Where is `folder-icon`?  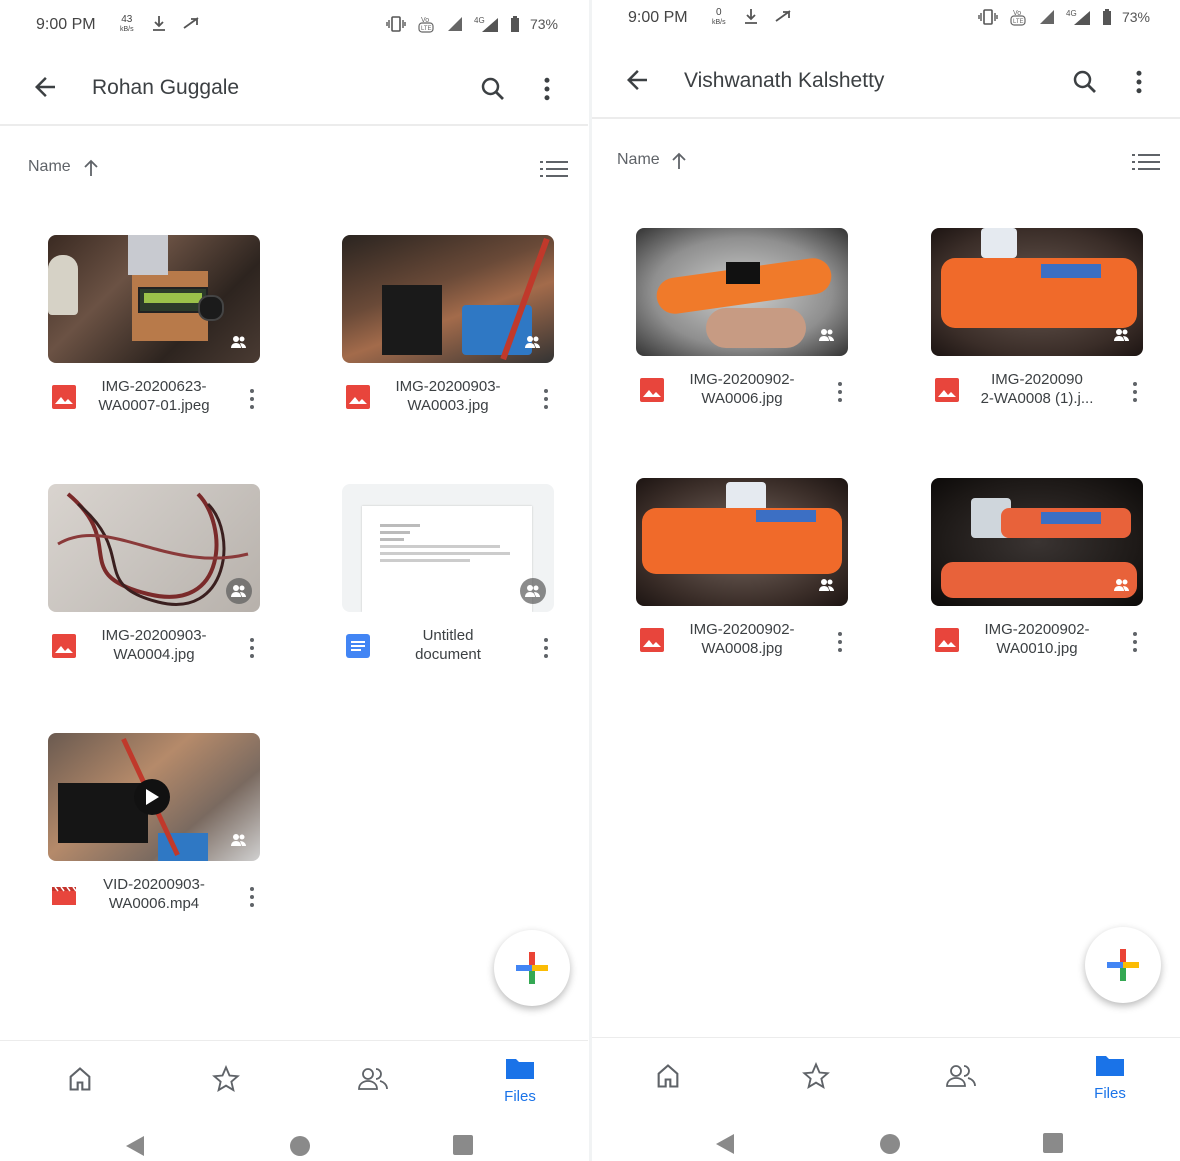 folder-icon is located at coordinates (1110, 1066).